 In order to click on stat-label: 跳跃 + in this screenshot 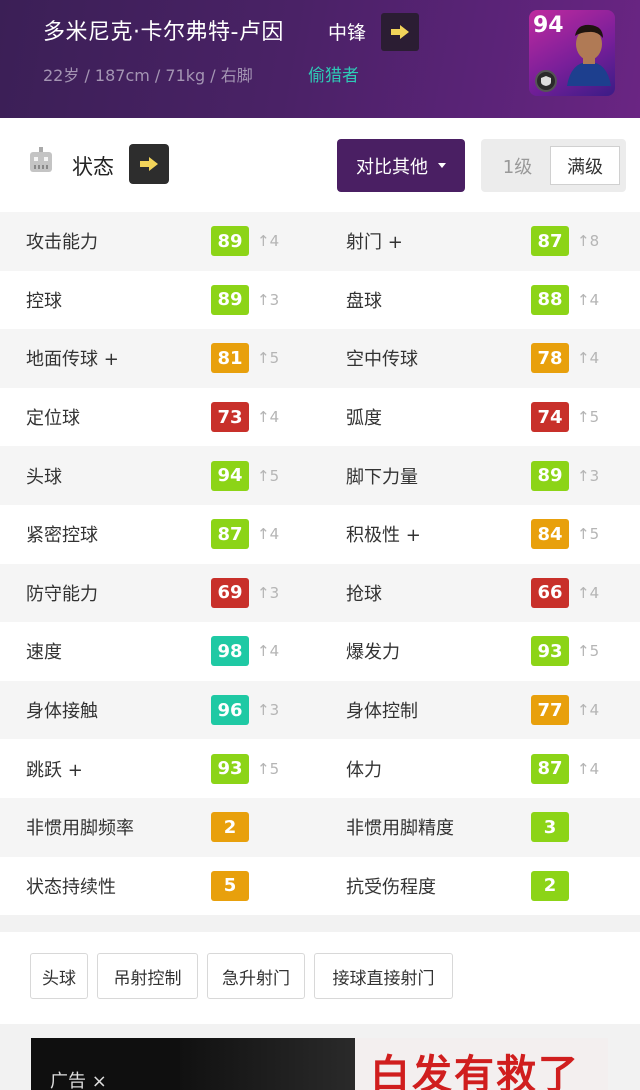, I will do `click(54, 770)`.